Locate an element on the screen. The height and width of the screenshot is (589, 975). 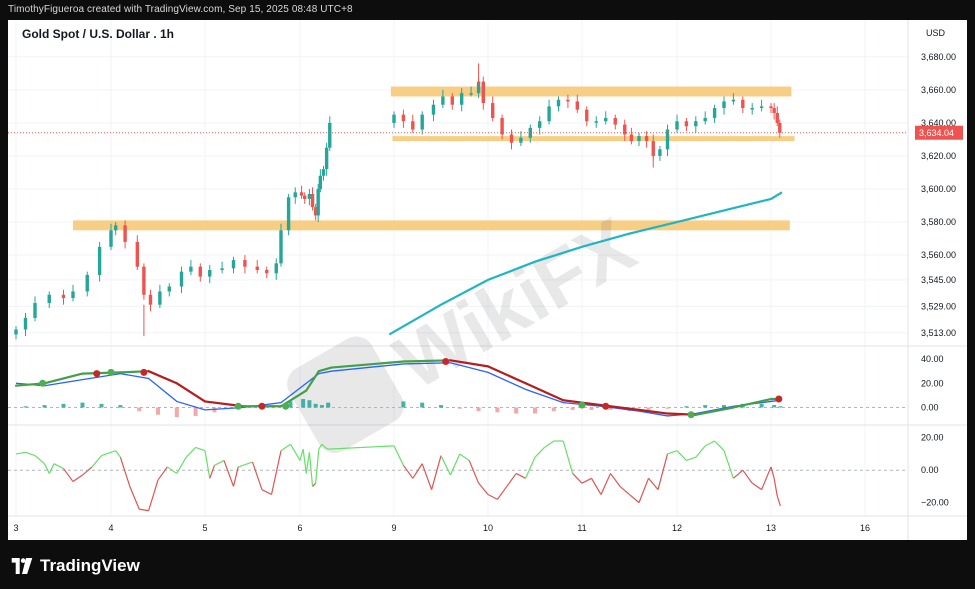
price-axis-tick-label: 3,600.00 is located at coordinates (938, 189).